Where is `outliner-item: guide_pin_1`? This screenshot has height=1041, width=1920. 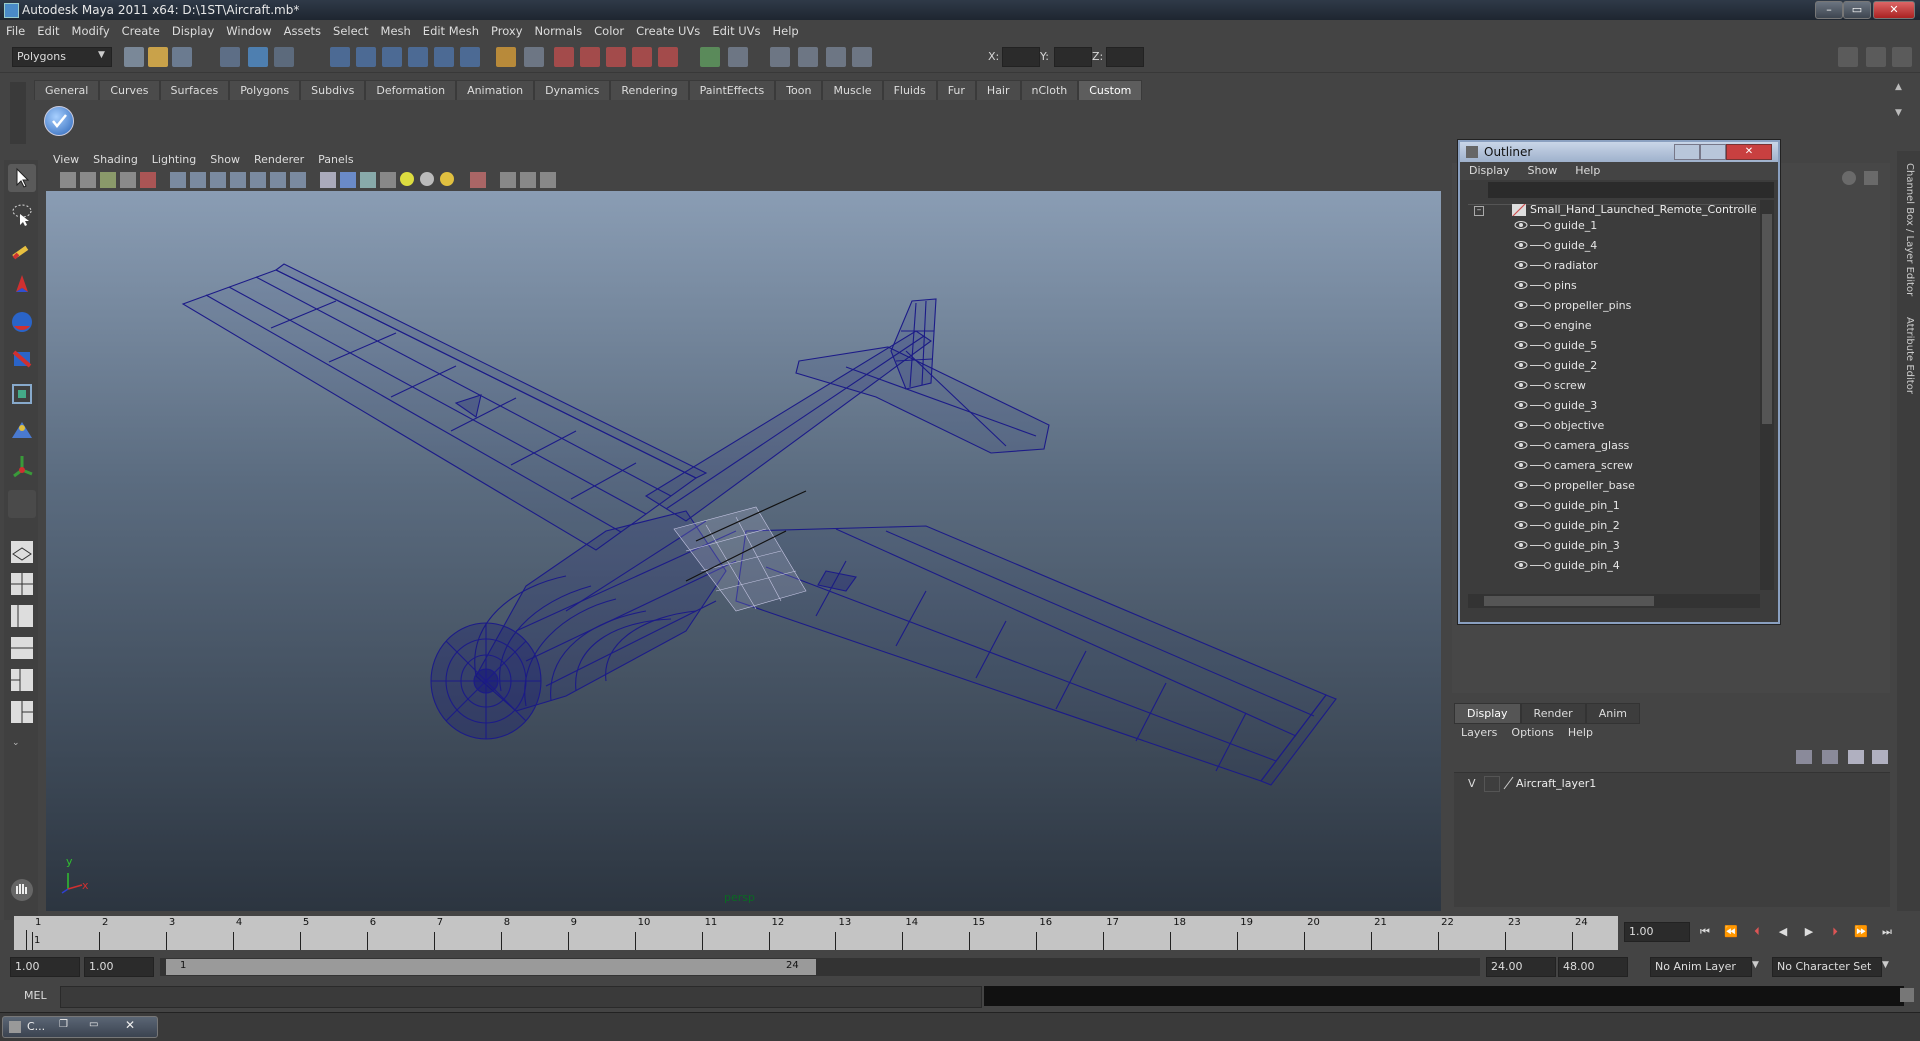
outliner-item: guide_pin_1 is located at coordinates (1612, 506).